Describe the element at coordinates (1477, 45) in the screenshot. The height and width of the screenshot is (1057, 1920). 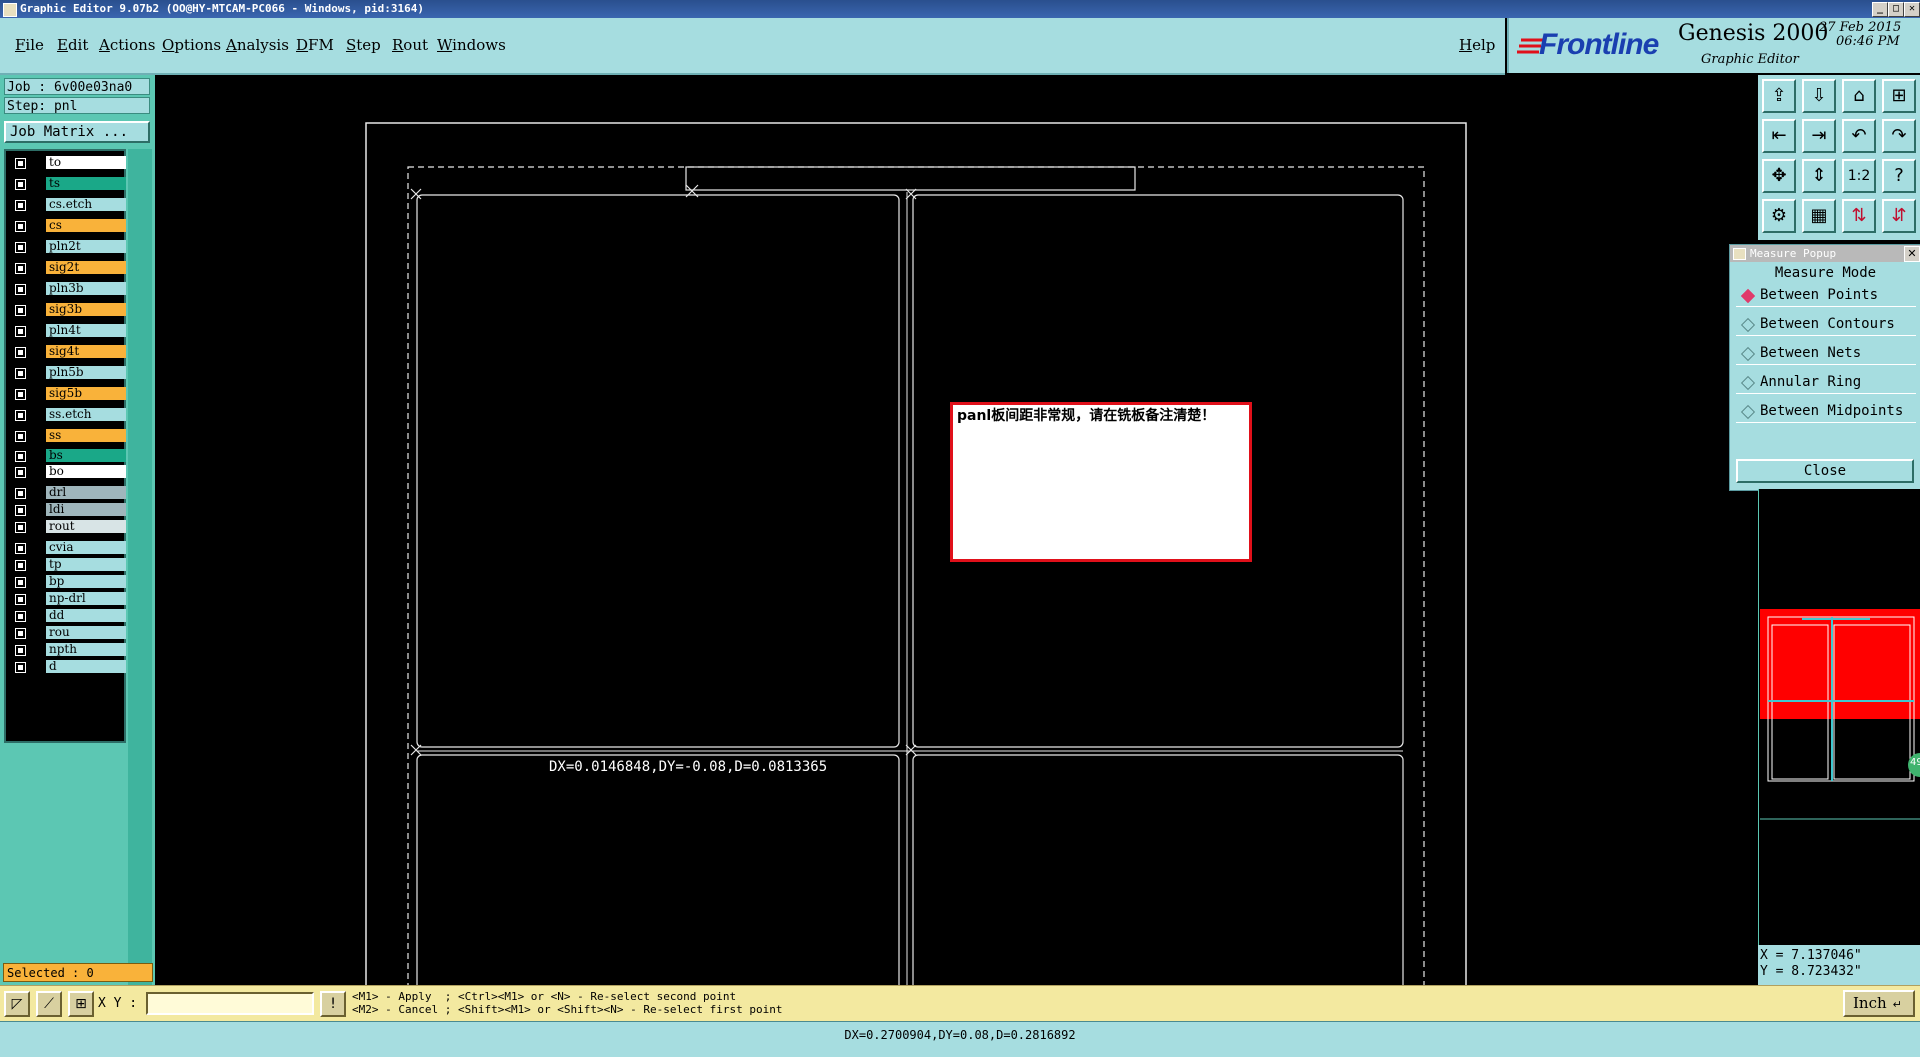
I see `menu-help: Help` at that location.